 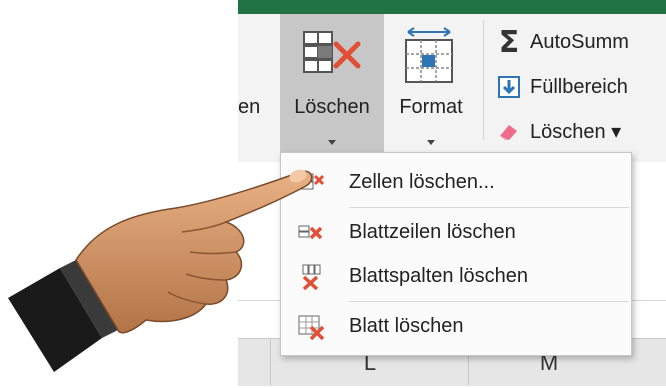 What do you see at coordinates (332, 52) in the screenshot?
I see `delete-cells-icon` at bounding box center [332, 52].